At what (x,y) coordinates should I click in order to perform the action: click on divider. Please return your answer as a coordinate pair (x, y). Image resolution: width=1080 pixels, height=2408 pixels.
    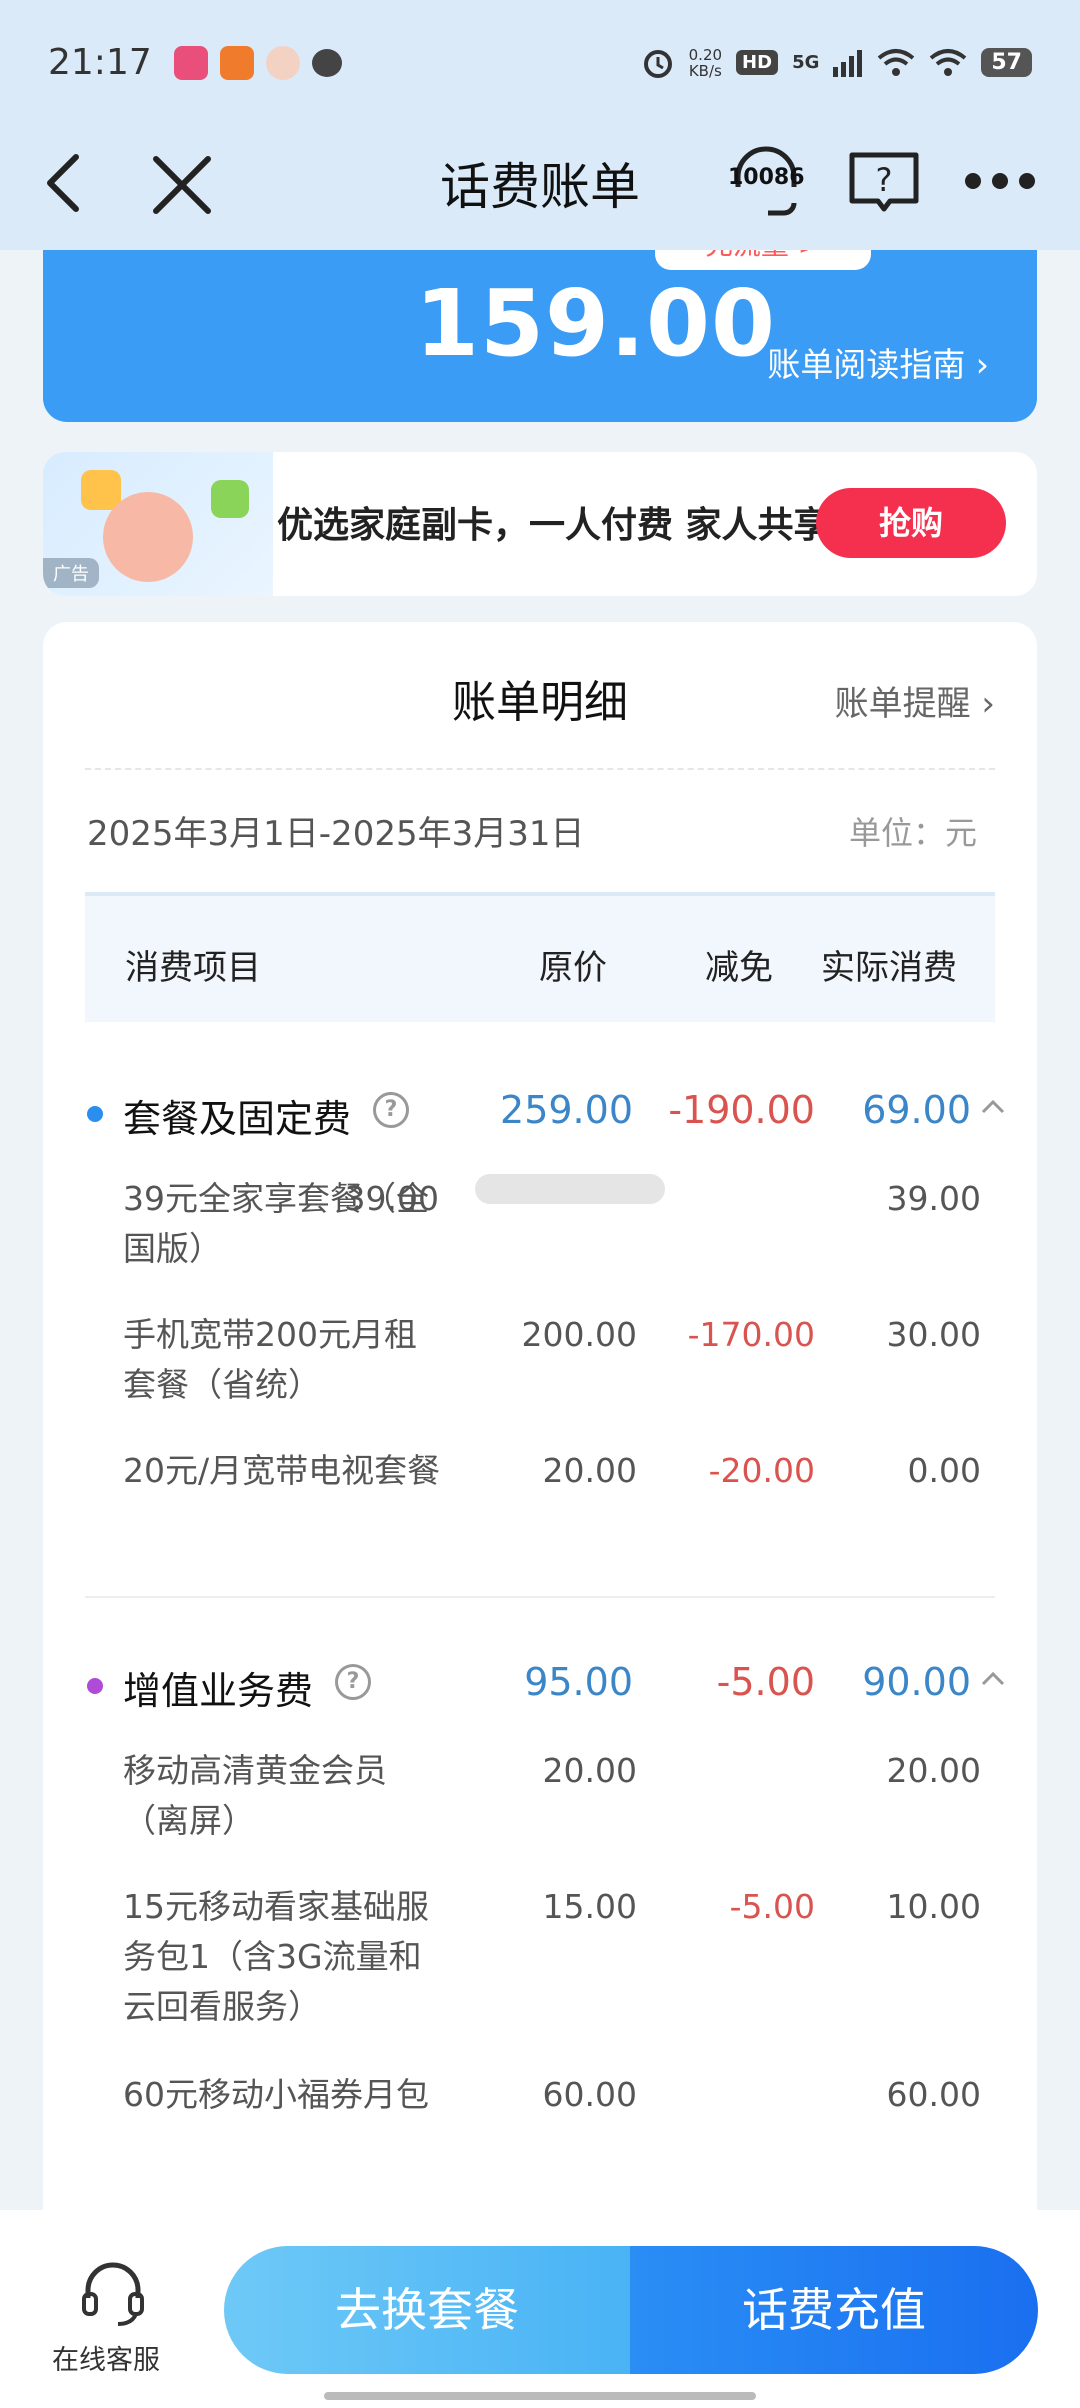
    Looking at the image, I should click on (540, 769).